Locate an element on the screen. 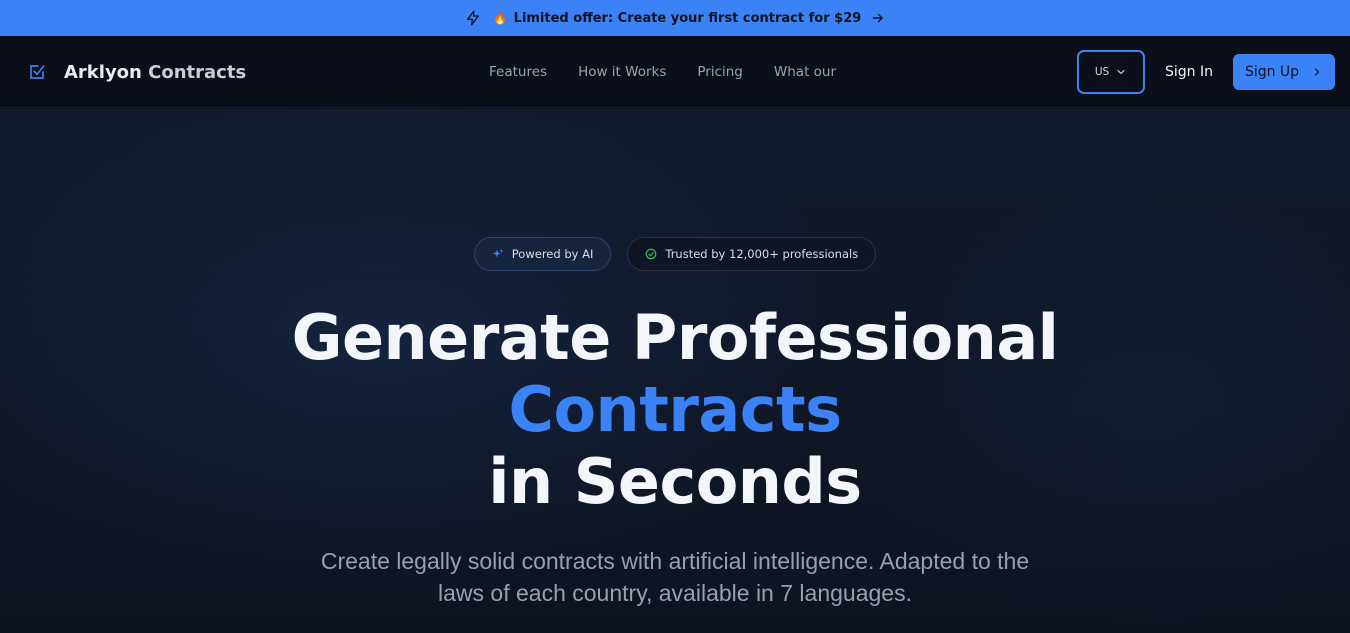  arrow-right-icon is located at coordinates (878, 18).